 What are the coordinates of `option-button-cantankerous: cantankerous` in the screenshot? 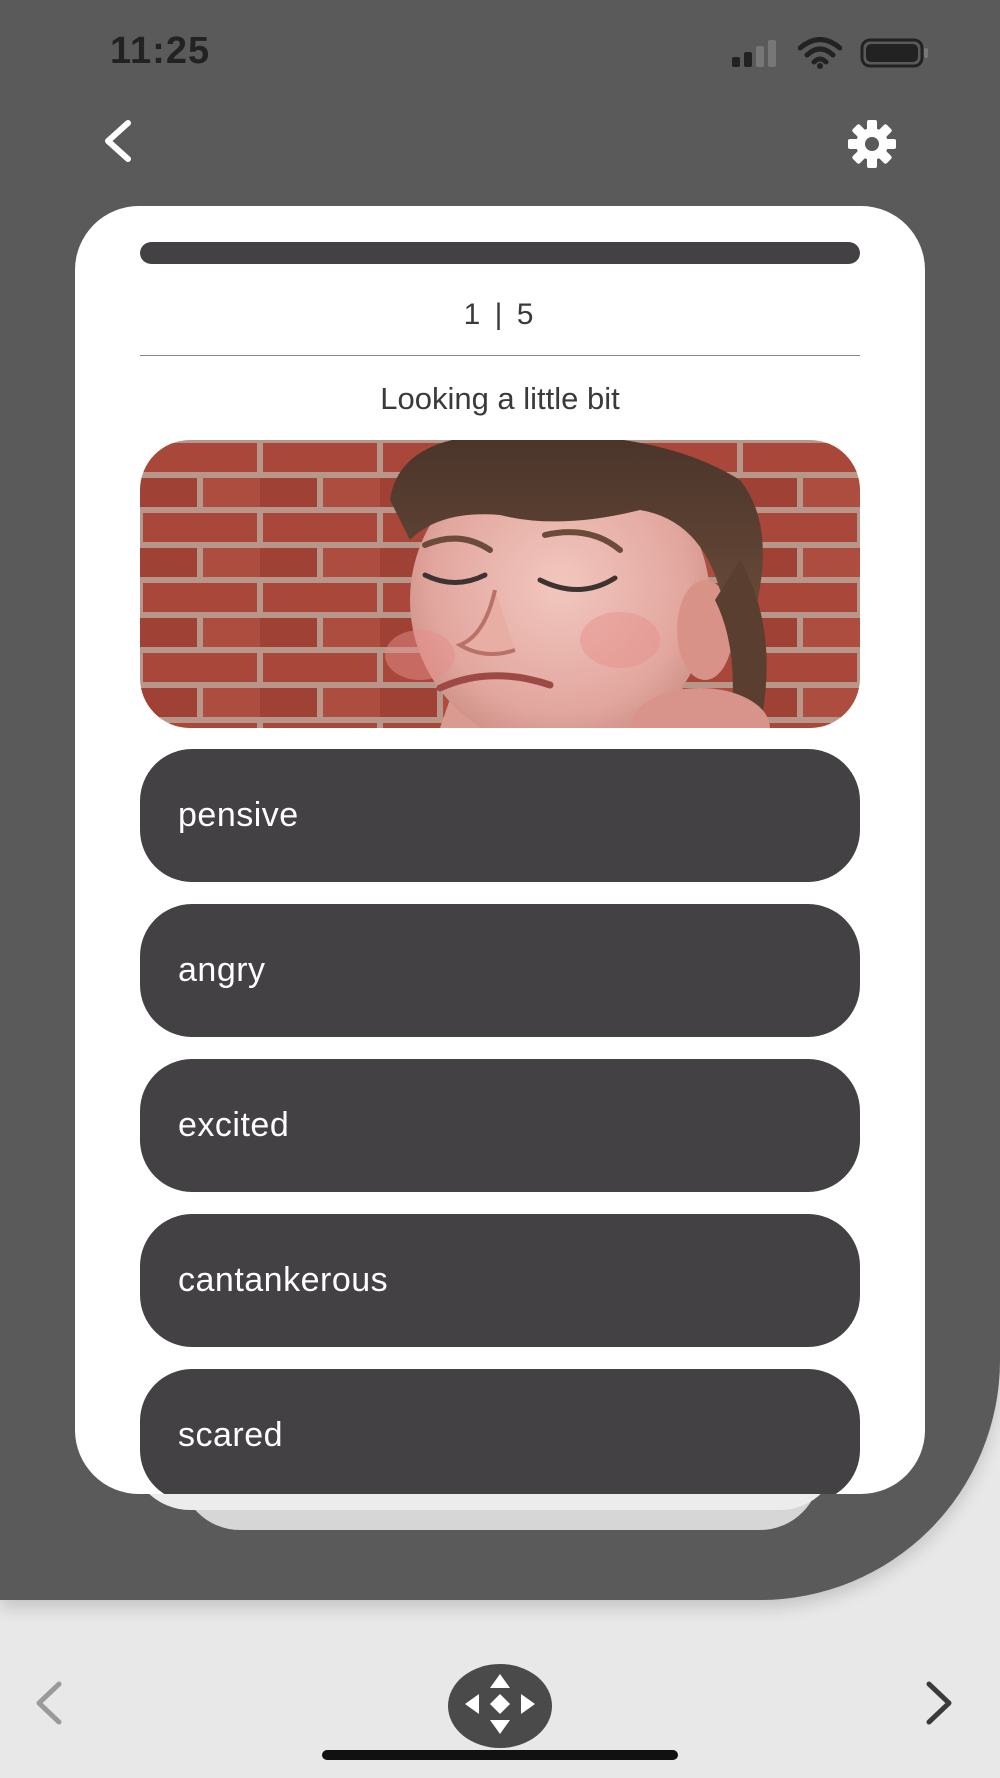 It's located at (500, 1280).